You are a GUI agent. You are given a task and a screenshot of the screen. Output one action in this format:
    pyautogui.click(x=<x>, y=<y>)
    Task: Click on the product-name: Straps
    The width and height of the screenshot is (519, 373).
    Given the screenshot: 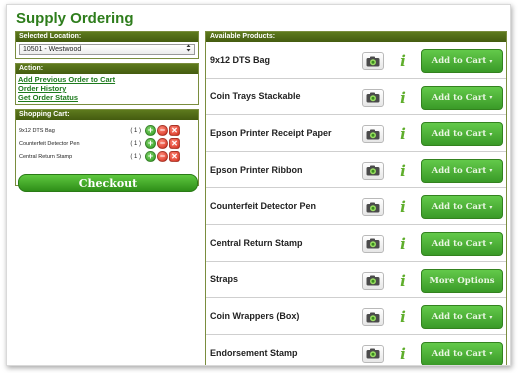 What is the action you would take?
    pyautogui.click(x=224, y=279)
    